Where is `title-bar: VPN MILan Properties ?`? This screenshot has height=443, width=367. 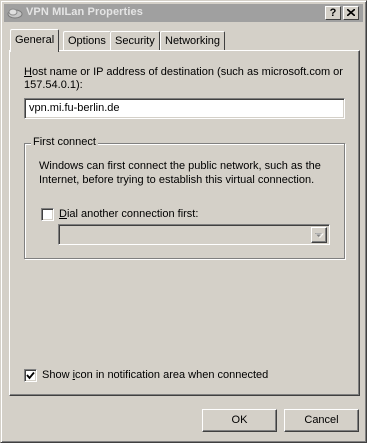
title-bar: VPN MILan Properties ? is located at coordinates (183, 13).